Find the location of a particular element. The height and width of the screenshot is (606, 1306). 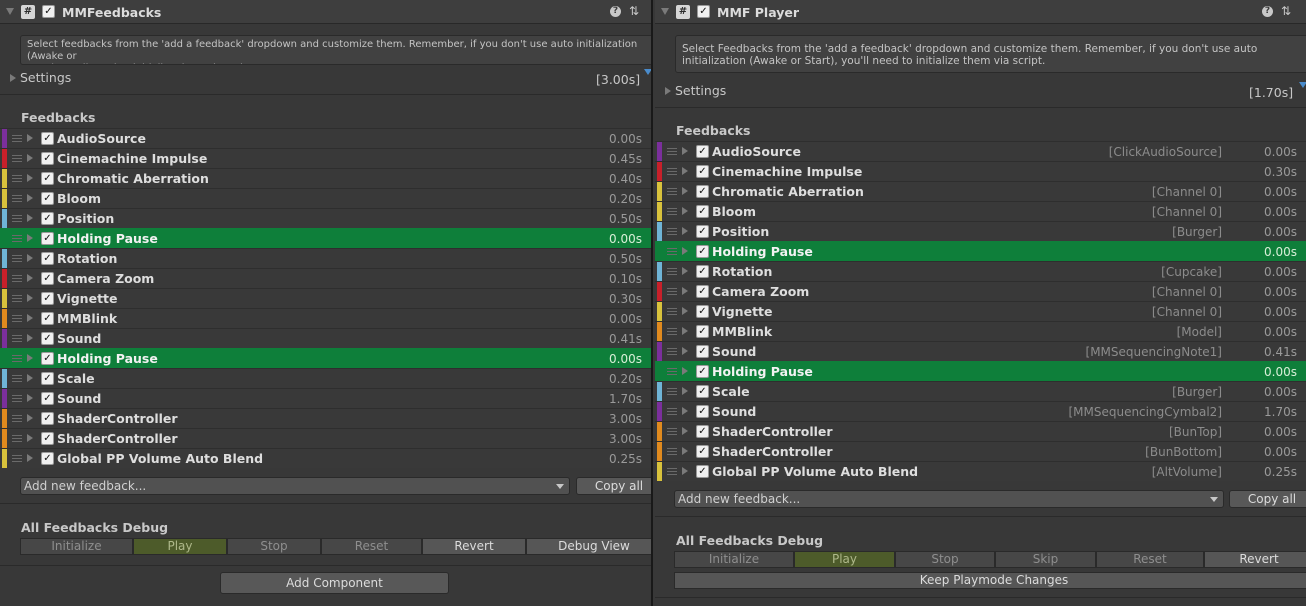

feedback-row: ✓ Sound [MMSequencingNote1] 0.41s is located at coordinates (980, 351).